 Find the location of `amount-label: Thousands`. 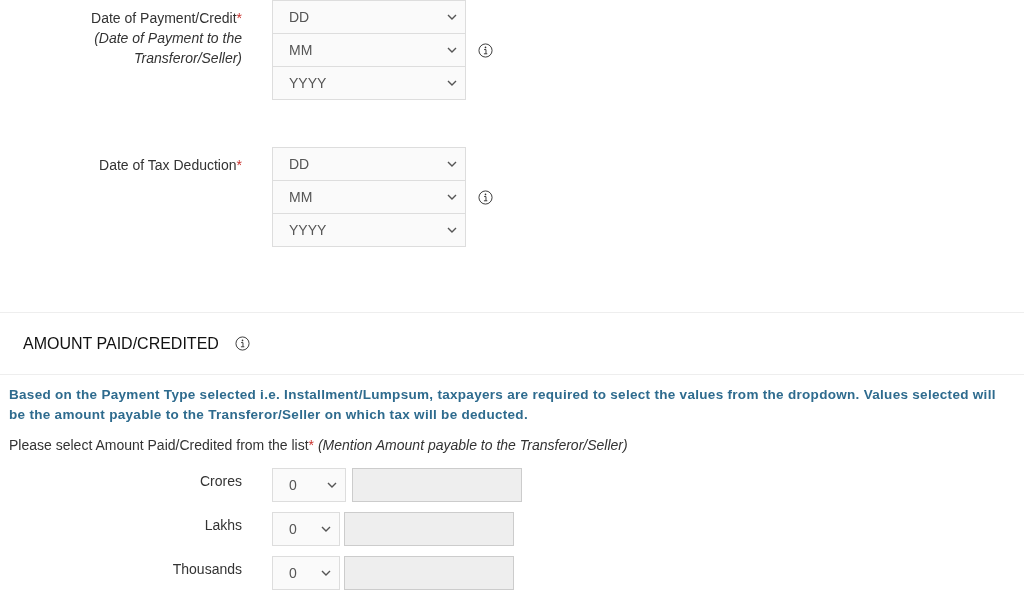

amount-label: Thousands is located at coordinates (206, 568).